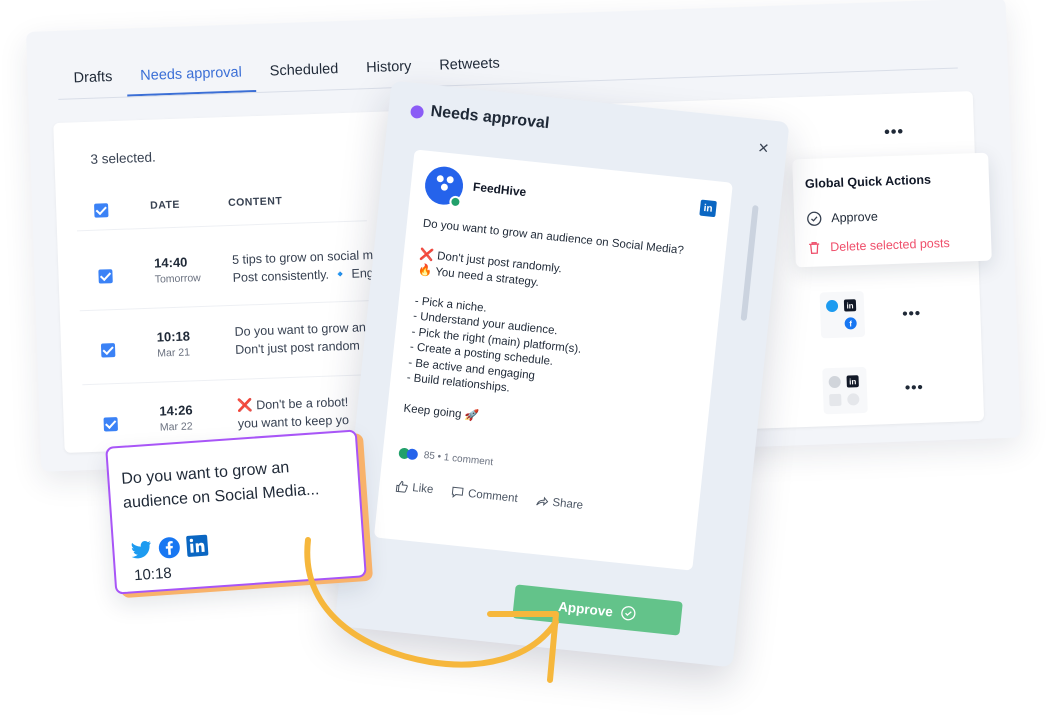 Image resolution: width=1048 pixels, height=715 pixels. I want to click on facebook-icon: f, so click(850, 323).